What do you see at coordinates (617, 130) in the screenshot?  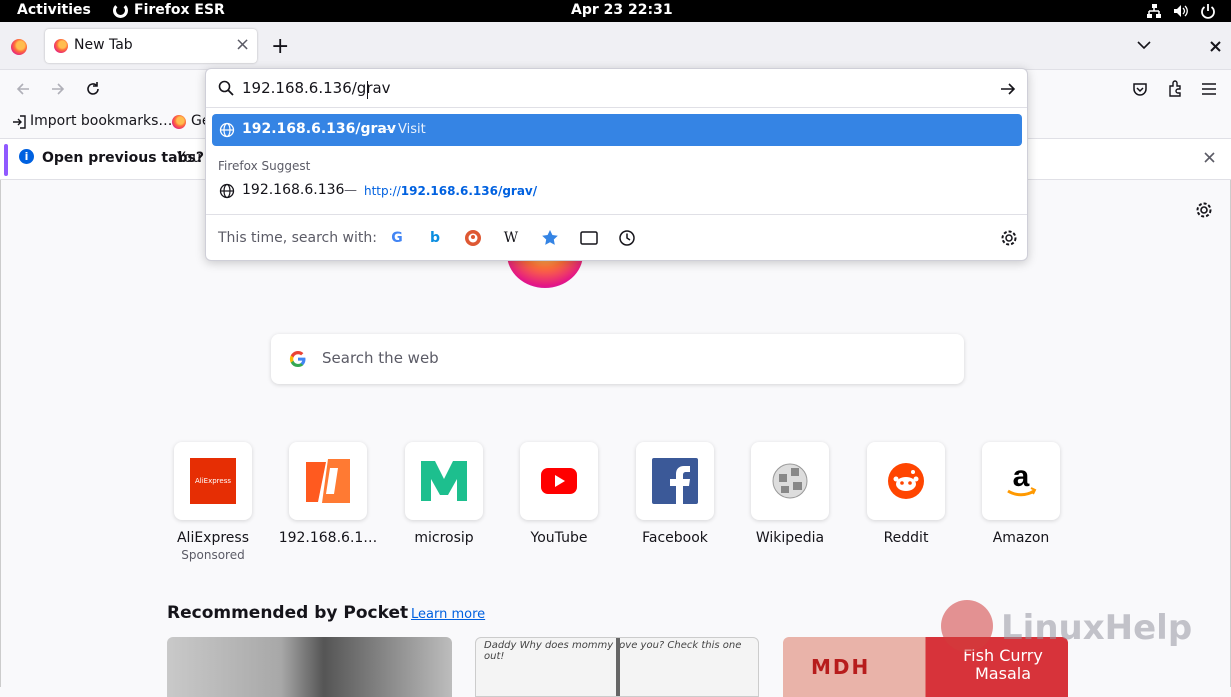 I see `suggestion-visit: 192.168.6.136/grav — Visit` at bounding box center [617, 130].